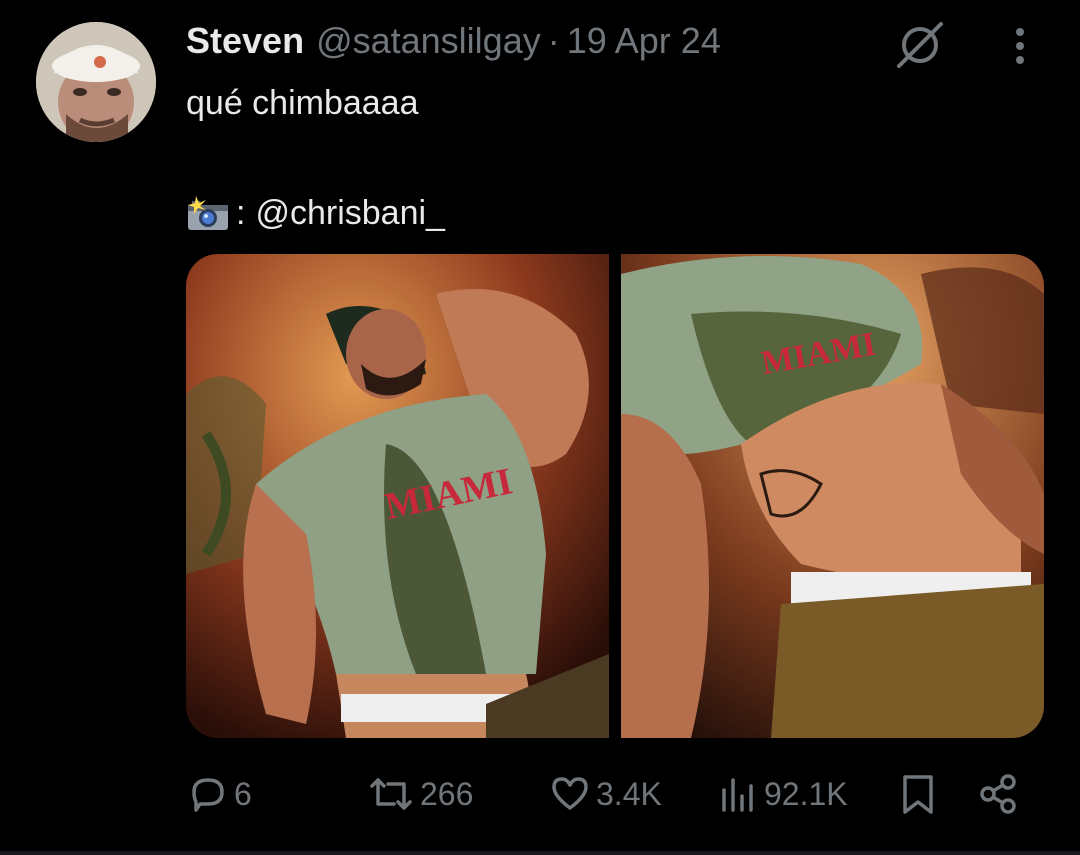 The width and height of the screenshot is (1080, 855). Describe the element at coordinates (302, 103) in the screenshot. I see `tweet-text: qué chimbaaaa` at that location.